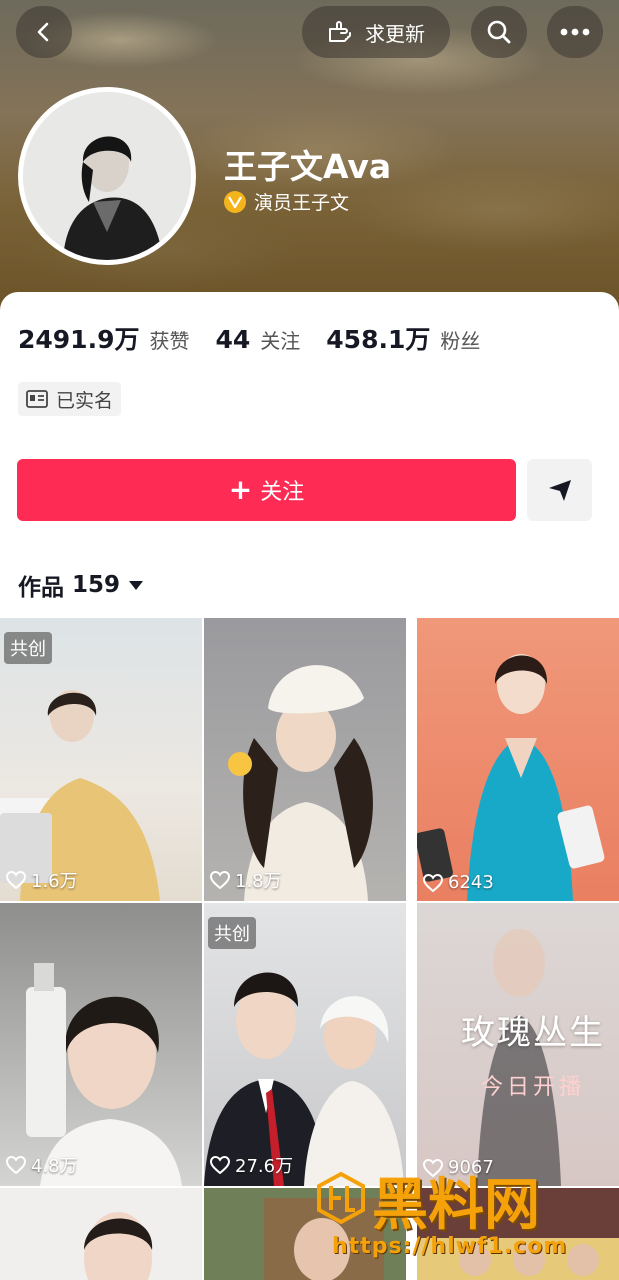 This screenshot has width=619, height=1280. Describe the element at coordinates (54, 1166) in the screenshot. I see `like-count-value: 4.8万` at that location.